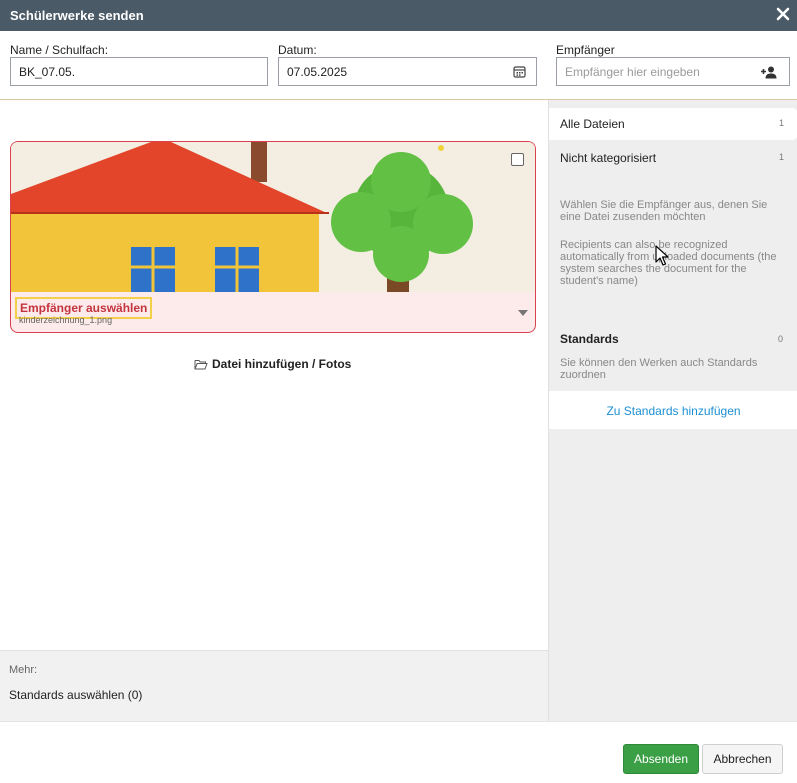 This screenshot has height=783, width=797. What do you see at coordinates (274, 685) in the screenshot?
I see `more-section: Mehr: Standards auswählen (0)` at bounding box center [274, 685].